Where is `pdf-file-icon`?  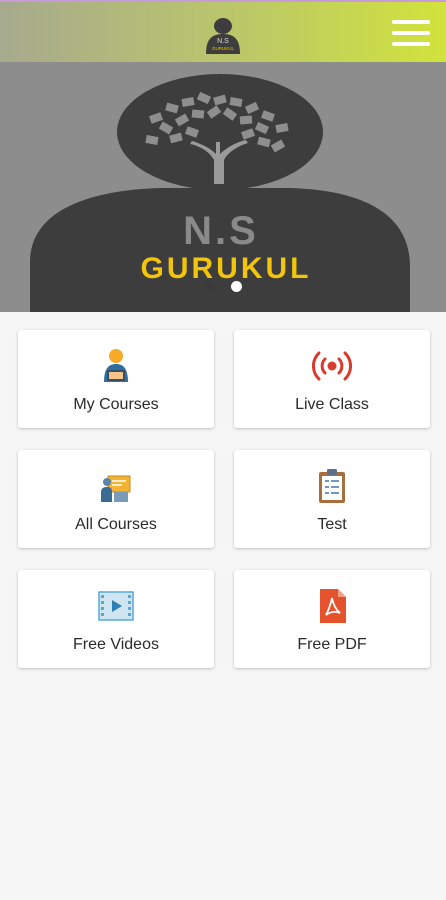 pdf-file-icon is located at coordinates (333, 606).